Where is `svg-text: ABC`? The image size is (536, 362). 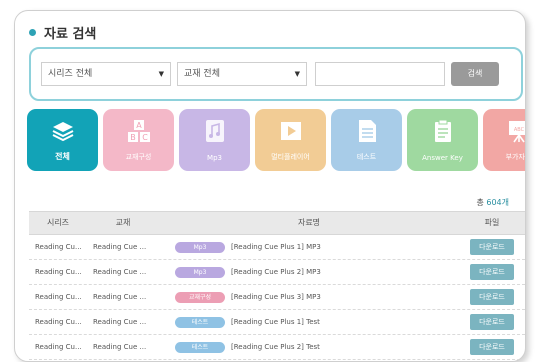
svg-text: ABC is located at coordinates (518, 130).